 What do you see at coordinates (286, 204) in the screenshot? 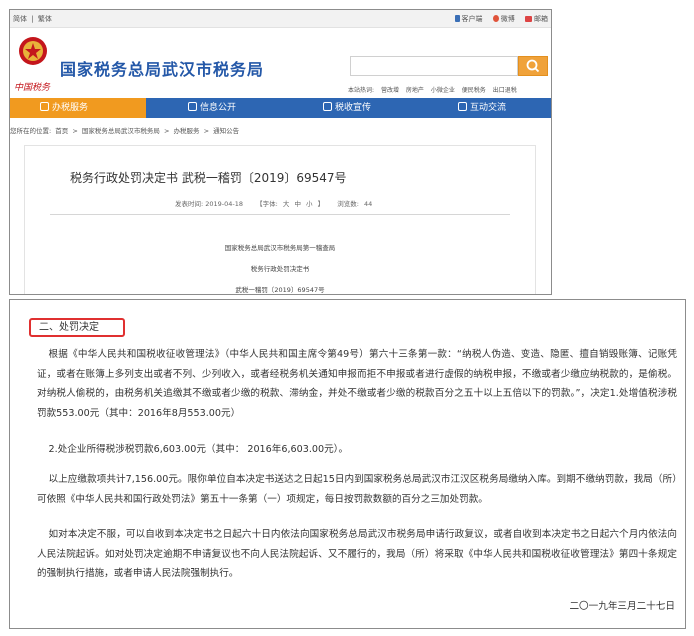
I see `font-big-button: 大` at bounding box center [286, 204].